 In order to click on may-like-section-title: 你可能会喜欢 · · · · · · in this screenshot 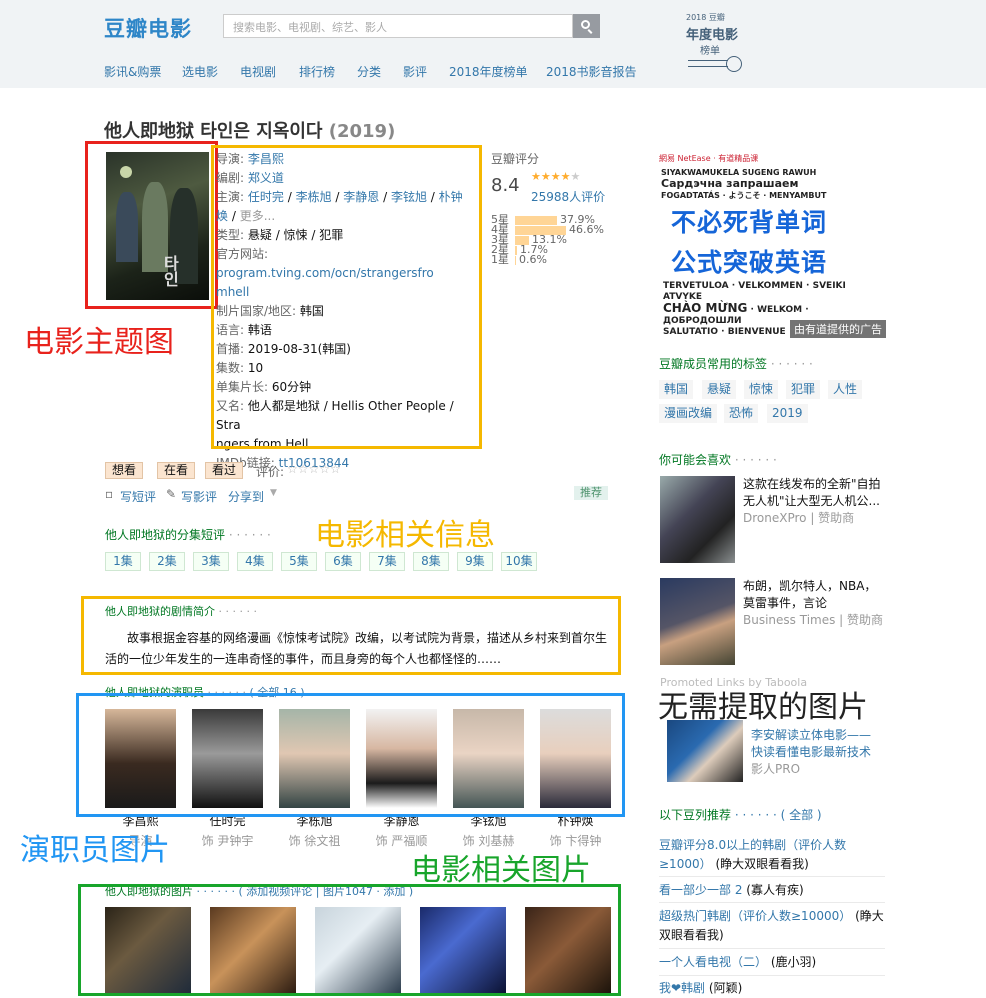, I will do `click(718, 460)`.